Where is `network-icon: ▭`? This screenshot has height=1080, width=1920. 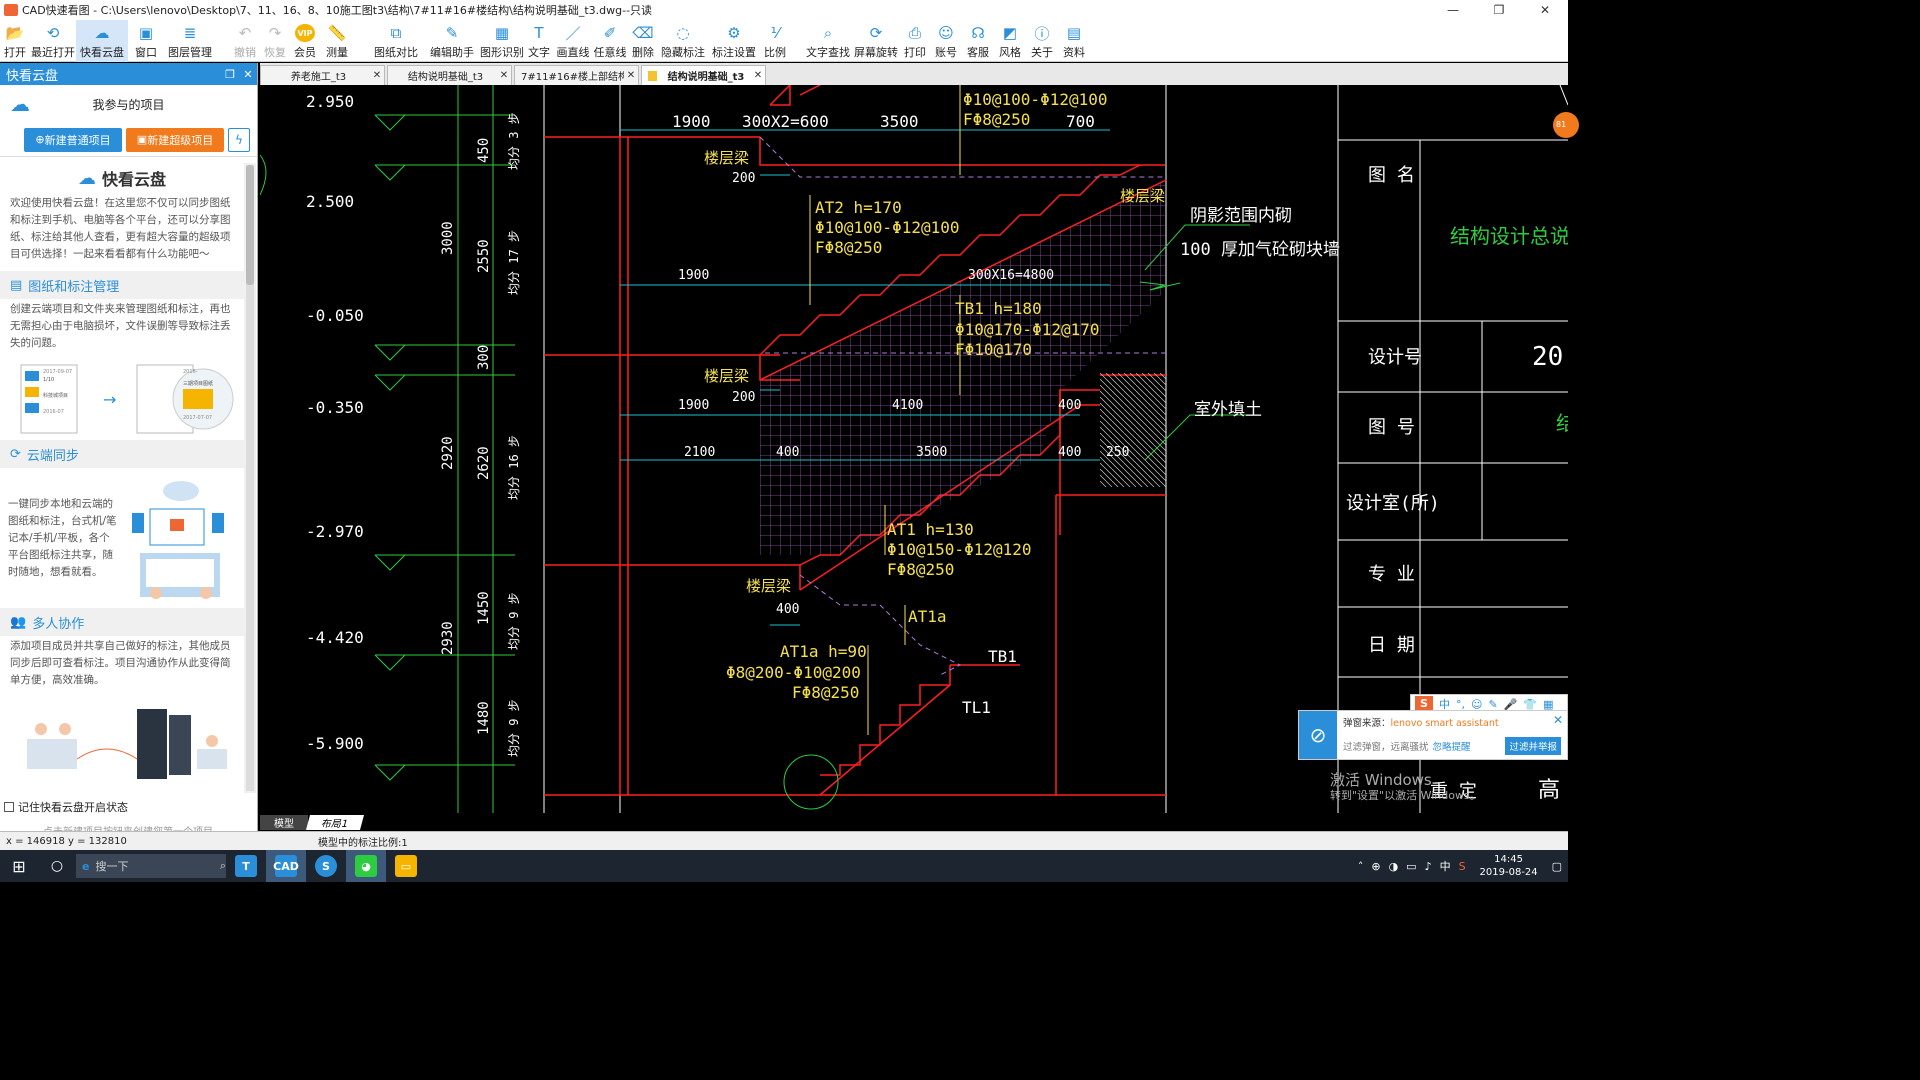 network-icon: ▭ is located at coordinates (1411, 866).